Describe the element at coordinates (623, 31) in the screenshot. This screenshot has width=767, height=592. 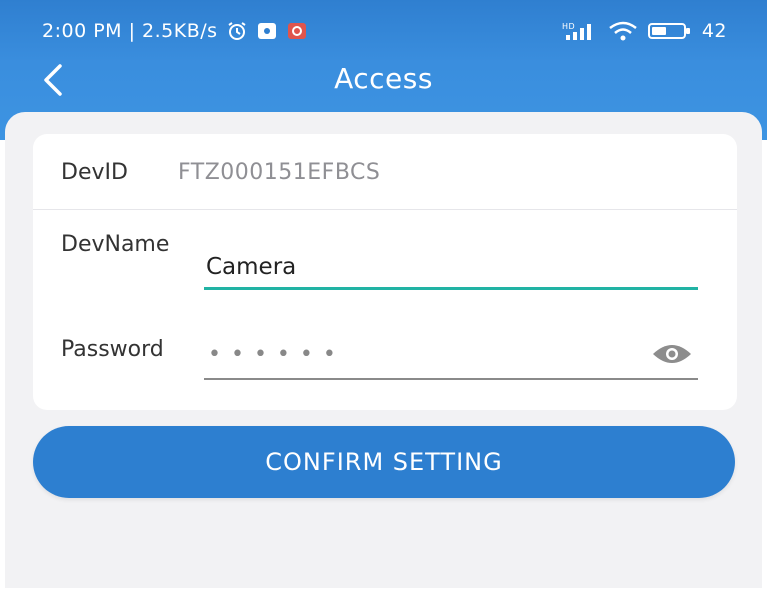
I see `wifi-icon` at that location.